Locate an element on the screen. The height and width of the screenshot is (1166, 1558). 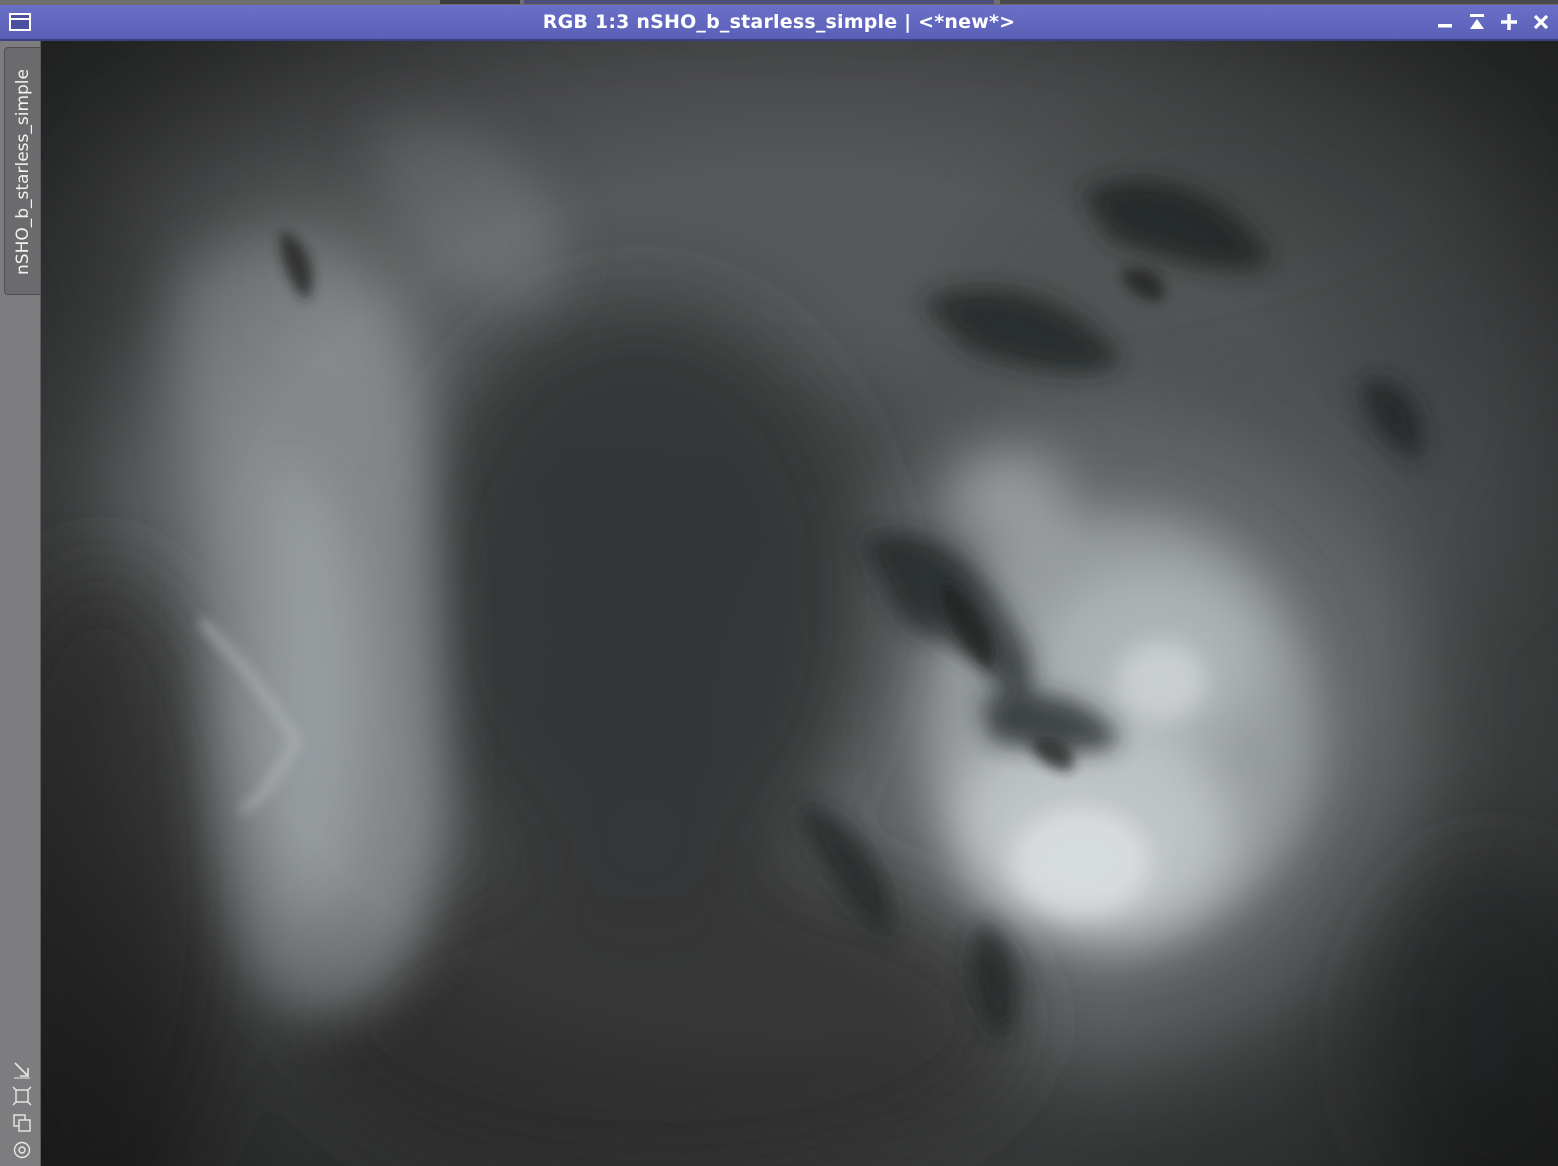
shade-icon is located at coordinates (1477, 21).